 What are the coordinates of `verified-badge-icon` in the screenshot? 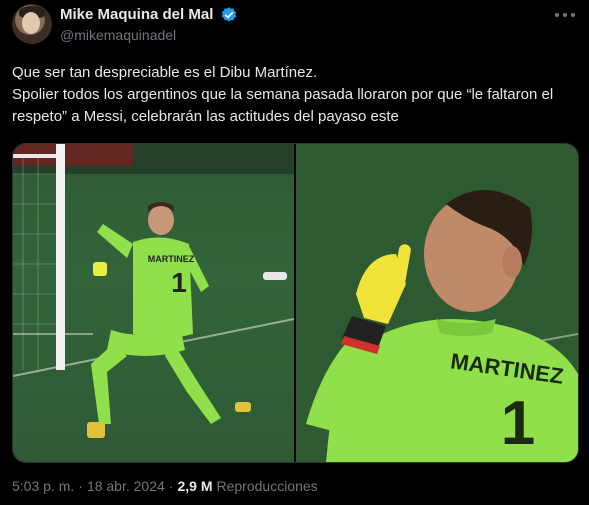 It's located at (229, 14).